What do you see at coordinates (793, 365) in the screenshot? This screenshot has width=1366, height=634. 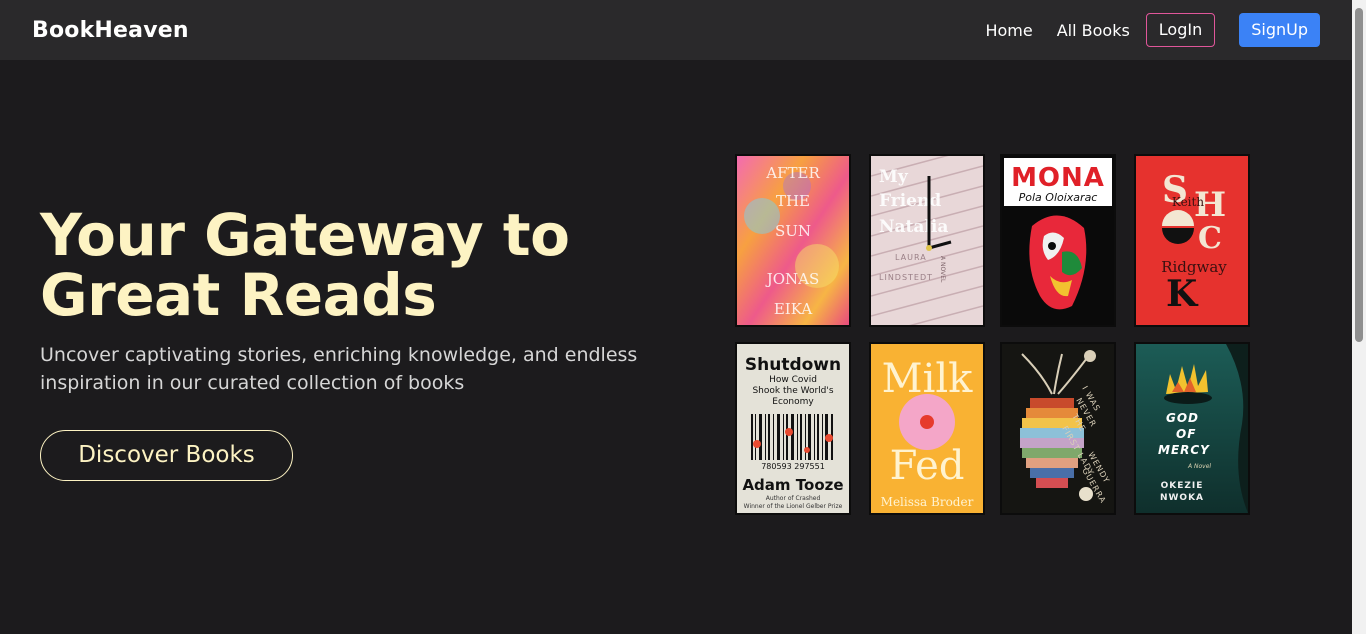 I see `book-title: Shutdown` at bounding box center [793, 365].